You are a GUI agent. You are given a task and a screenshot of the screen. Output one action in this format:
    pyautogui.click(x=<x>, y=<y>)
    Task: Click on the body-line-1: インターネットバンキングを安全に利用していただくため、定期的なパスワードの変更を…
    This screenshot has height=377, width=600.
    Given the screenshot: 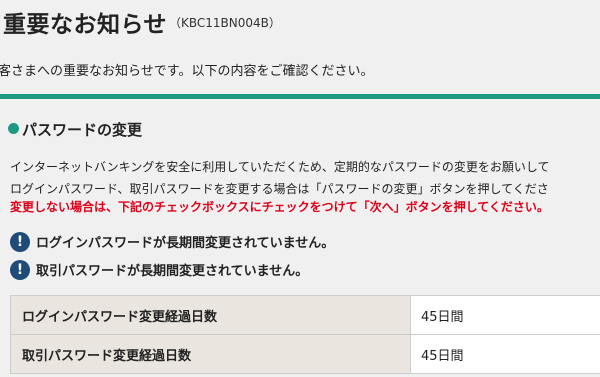 What is the action you would take?
    pyautogui.click(x=280, y=167)
    